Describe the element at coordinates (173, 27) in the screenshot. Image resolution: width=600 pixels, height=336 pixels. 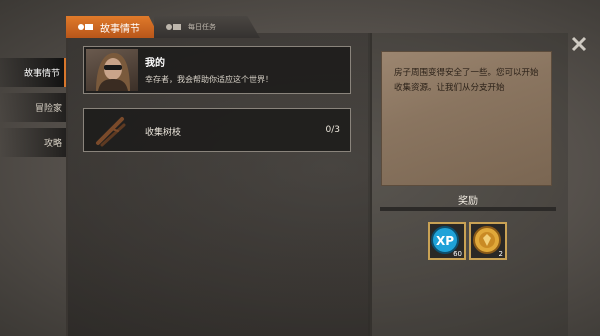
I see `daily-icon` at that location.